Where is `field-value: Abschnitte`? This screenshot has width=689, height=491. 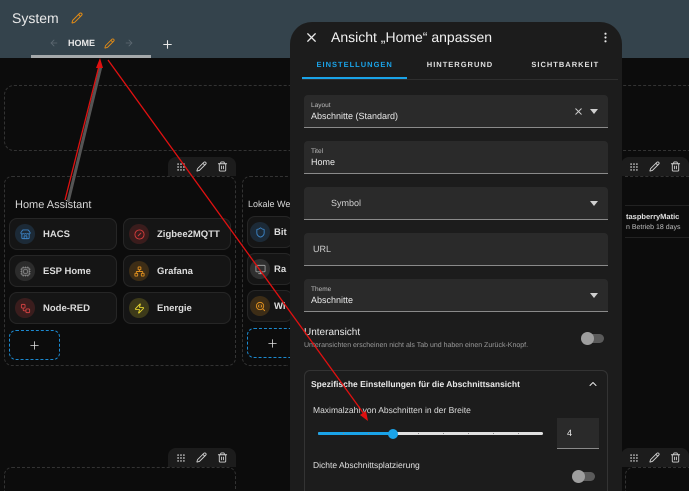 field-value: Abschnitte is located at coordinates (332, 299).